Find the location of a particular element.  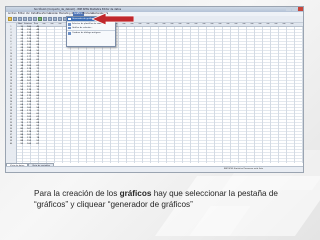

menu-item: Ver is located at coordinates (28, 14).